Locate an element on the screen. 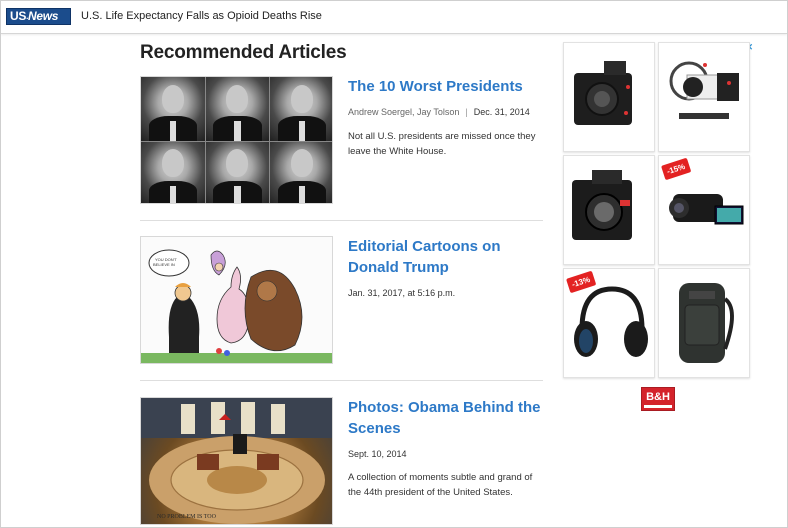 Image resolution: width=788 pixels, height=528 pixels. ad-product-camcorder: -15% is located at coordinates (704, 210).